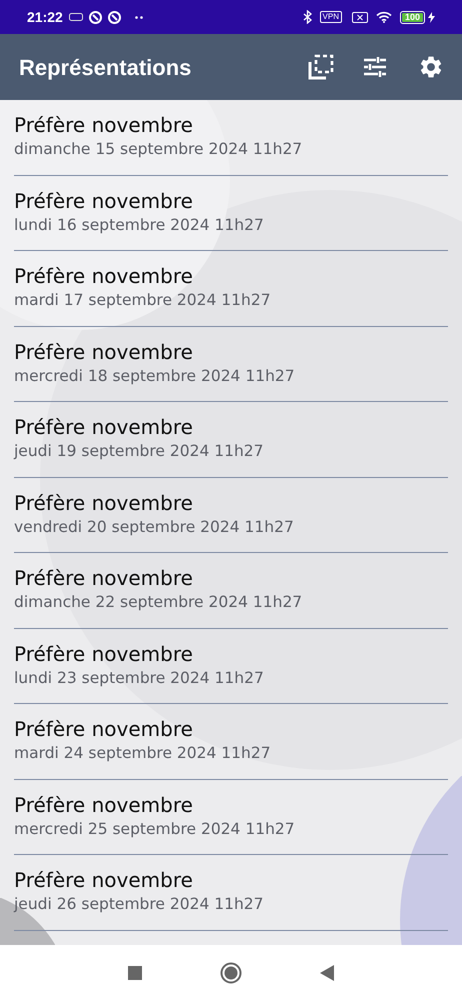 Image resolution: width=462 pixels, height=1000 pixels. What do you see at coordinates (431, 67) in the screenshot?
I see `settings-icon` at bounding box center [431, 67].